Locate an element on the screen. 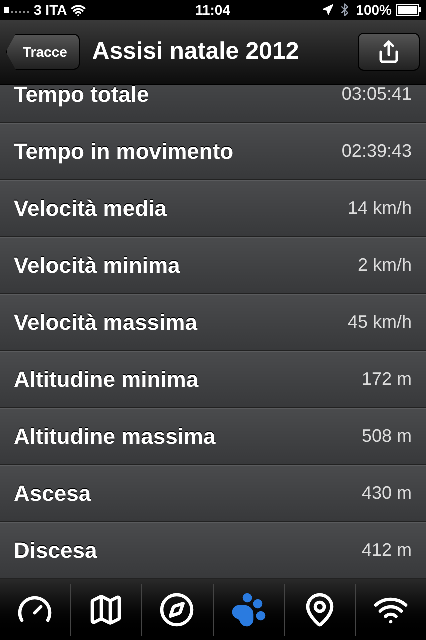  stat-value: 45 km/h is located at coordinates (380, 322).